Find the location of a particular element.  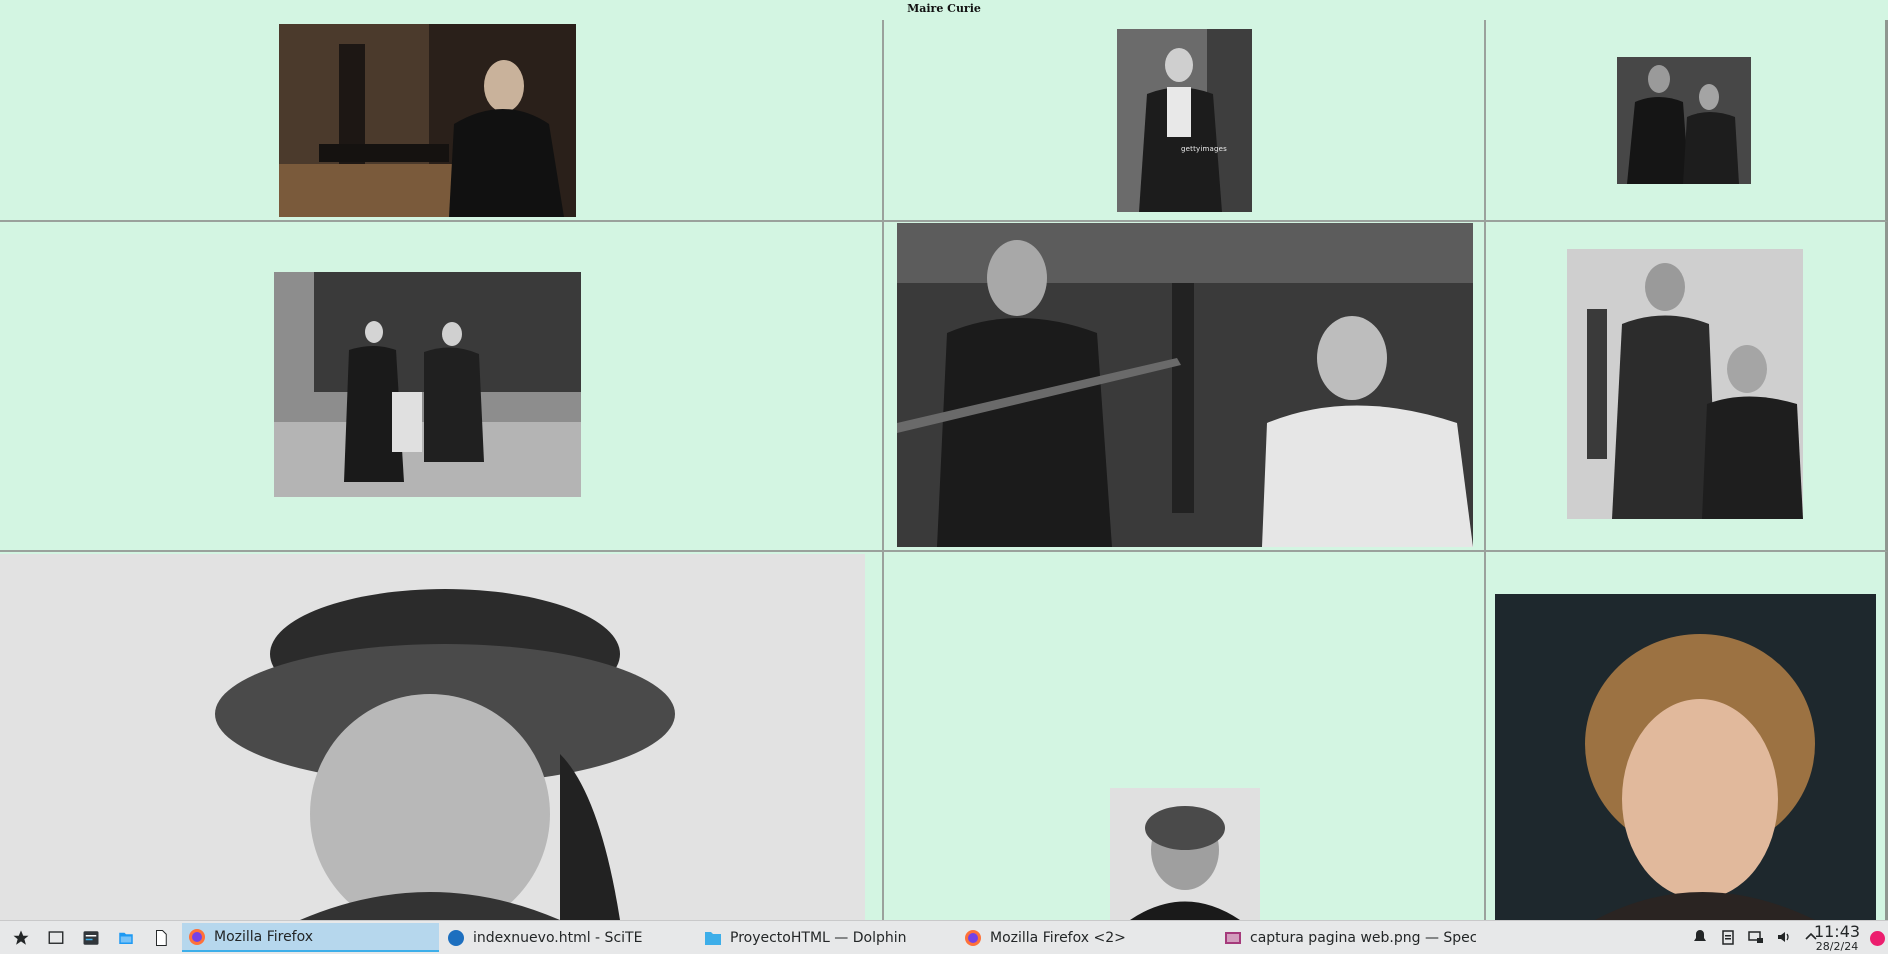

curie-with-daughter-photo is located at coordinates (1684, 120).